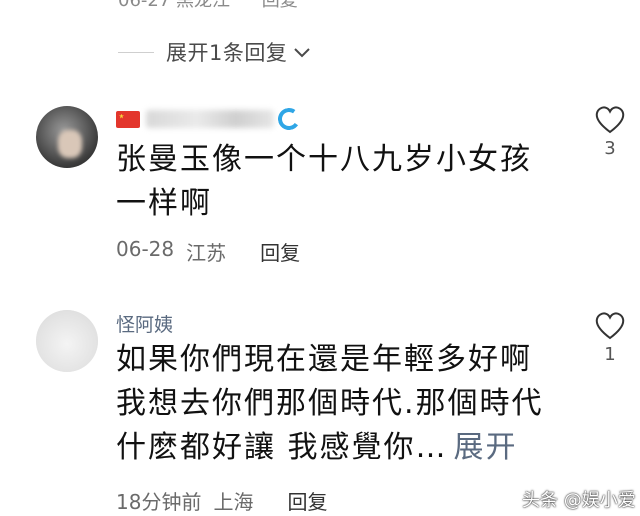 The height and width of the screenshot is (516, 640). What do you see at coordinates (145, 249) in the screenshot?
I see `comment-date: 06-28` at bounding box center [145, 249].